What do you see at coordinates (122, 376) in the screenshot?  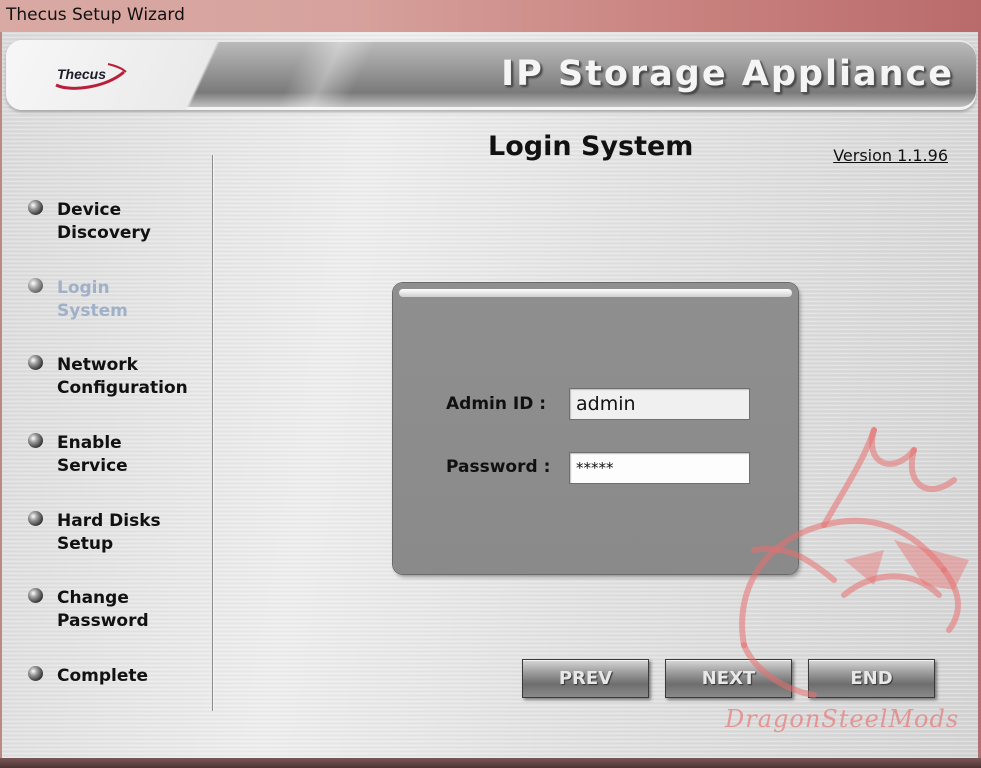 I see `step-label: Network Configuration` at bounding box center [122, 376].